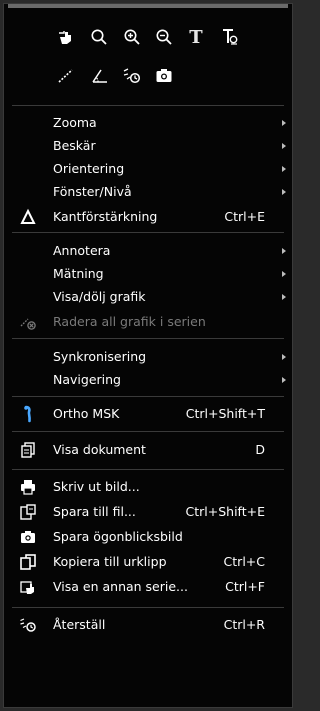  Describe the element at coordinates (78, 273) in the screenshot. I see `menu-item-label: Mätning` at that location.